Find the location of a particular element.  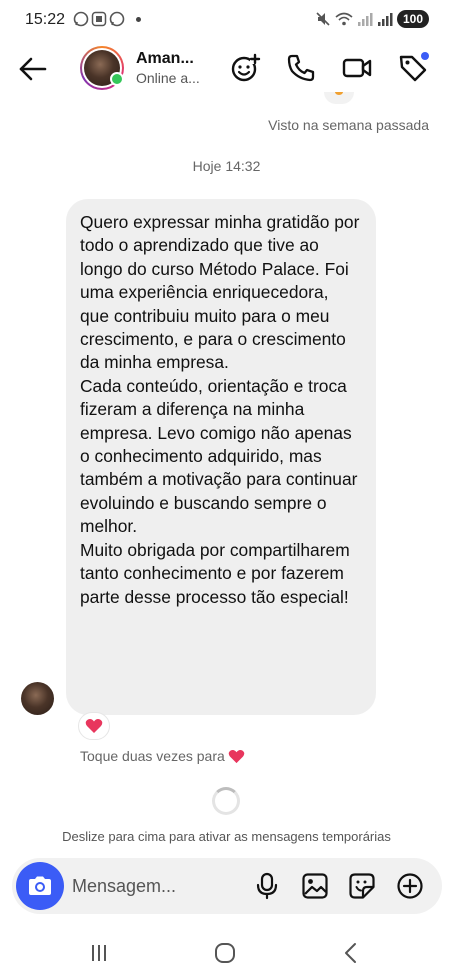

mute-icon is located at coordinates (323, 19).